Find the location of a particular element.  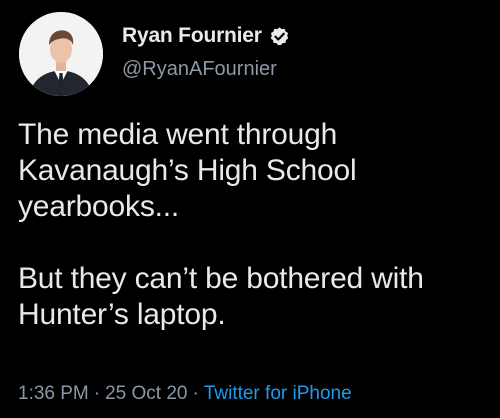

tweet-source-link: Twitter for iPhone is located at coordinates (278, 393).